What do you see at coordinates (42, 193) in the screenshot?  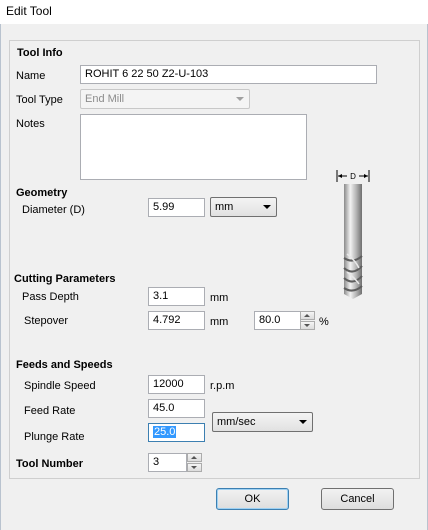 I see `geometry-heading: Geometry` at bounding box center [42, 193].